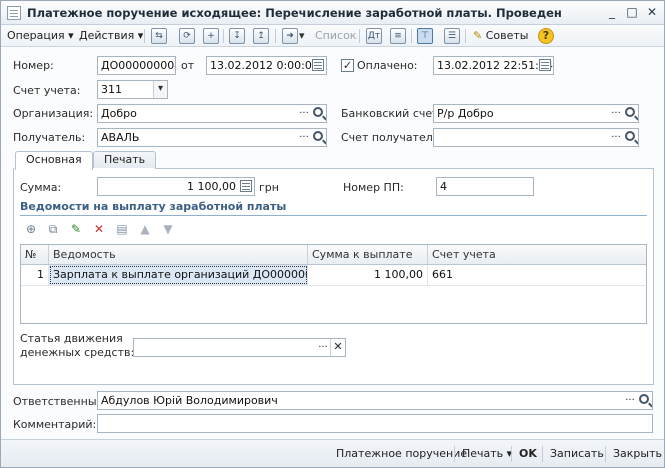 The height and width of the screenshot is (468, 665). What do you see at coordinates (168, 229) in the screenshot?
I see `move-down-icon: ▼` at bounding box center [168, 229].